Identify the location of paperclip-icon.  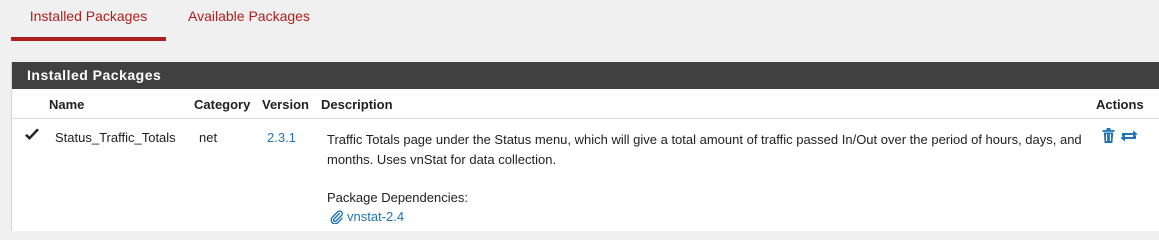
(336, 216).